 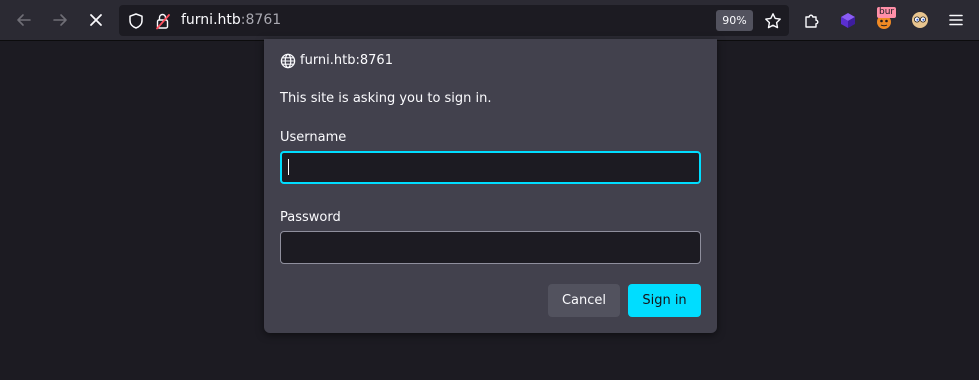 What do you see at coordinates (664, 300) in the screenshot?
I see `sign-in-button: Sign in` at bounding box center [664, 300].